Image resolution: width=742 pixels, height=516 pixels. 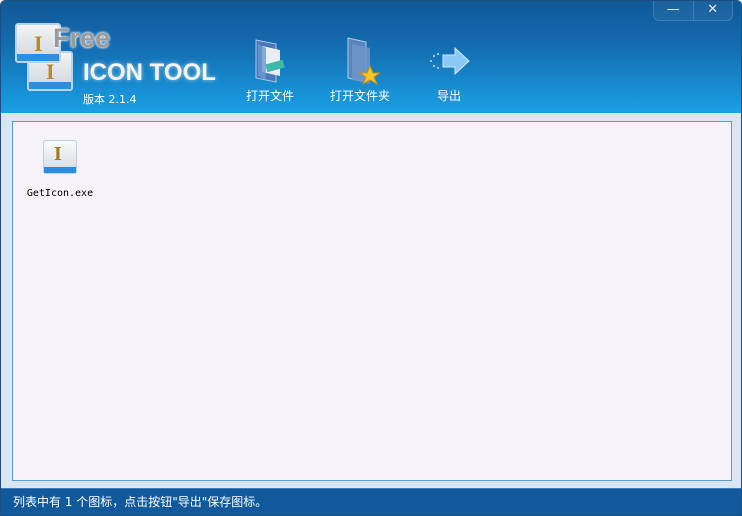 What do you see at coordinates (269, 96) in the screenshot?
I see `open-file-label: 打开文件` at bounding box center [269, 96].